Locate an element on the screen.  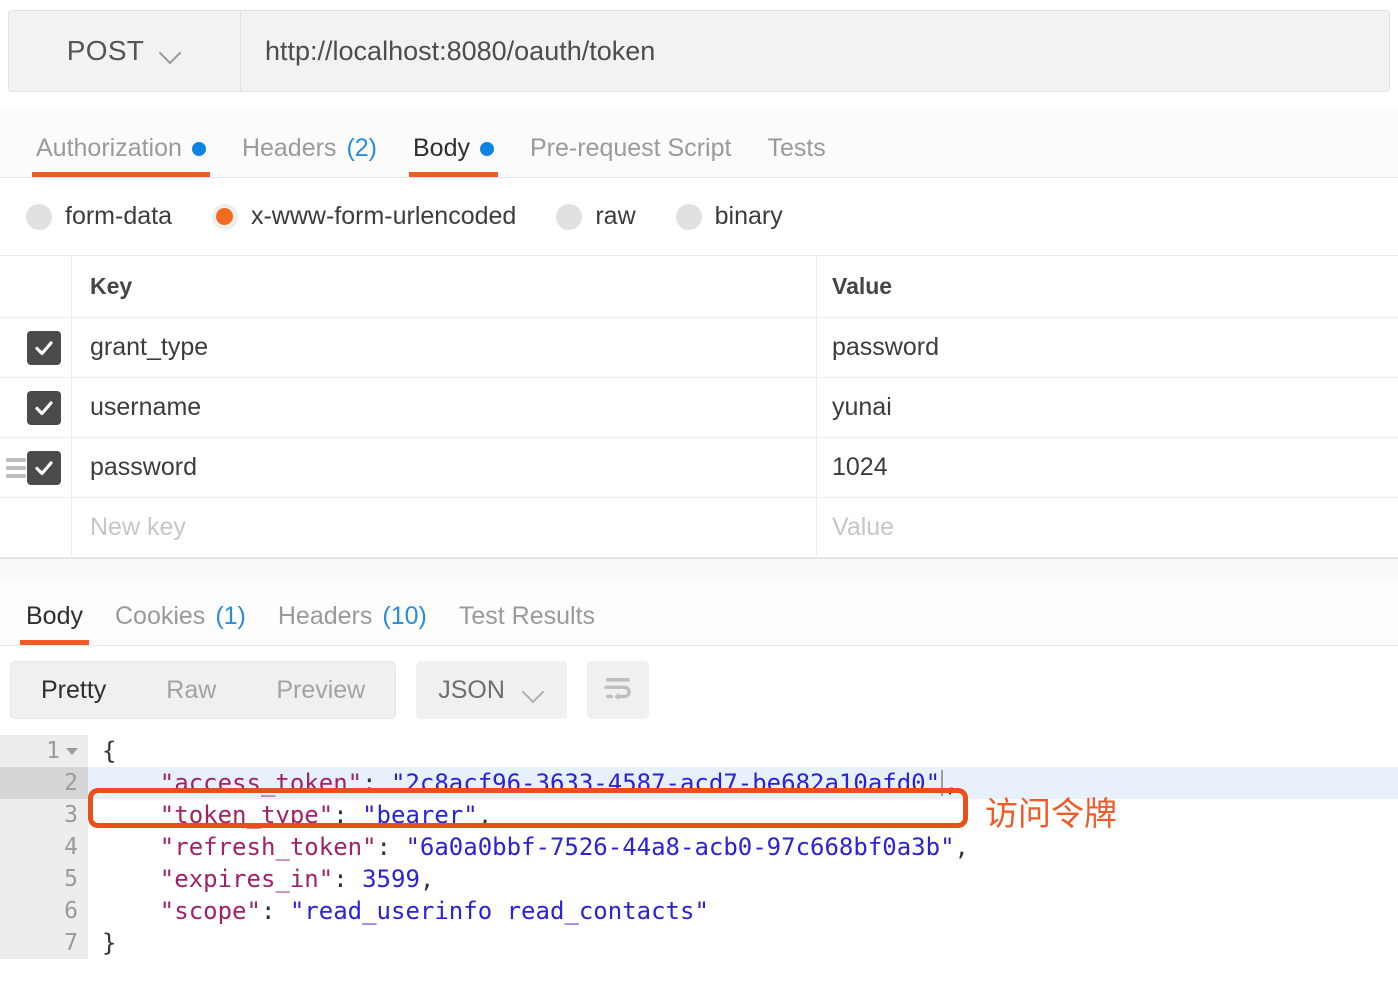
response-tab-cookies-count: (1) is located at coordinates (230, 616).